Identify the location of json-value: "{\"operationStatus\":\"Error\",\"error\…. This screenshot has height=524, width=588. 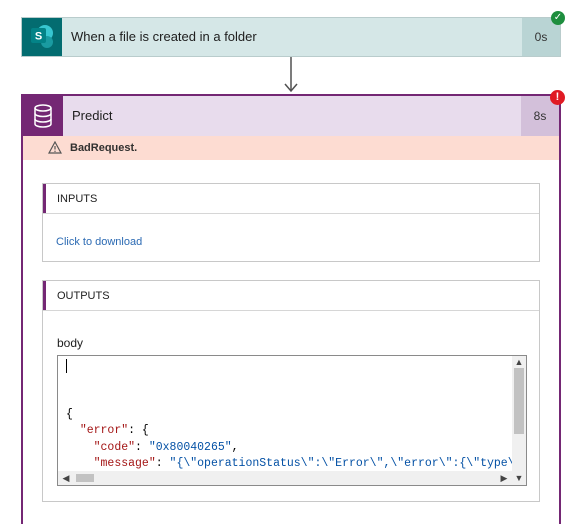
(343, 463).